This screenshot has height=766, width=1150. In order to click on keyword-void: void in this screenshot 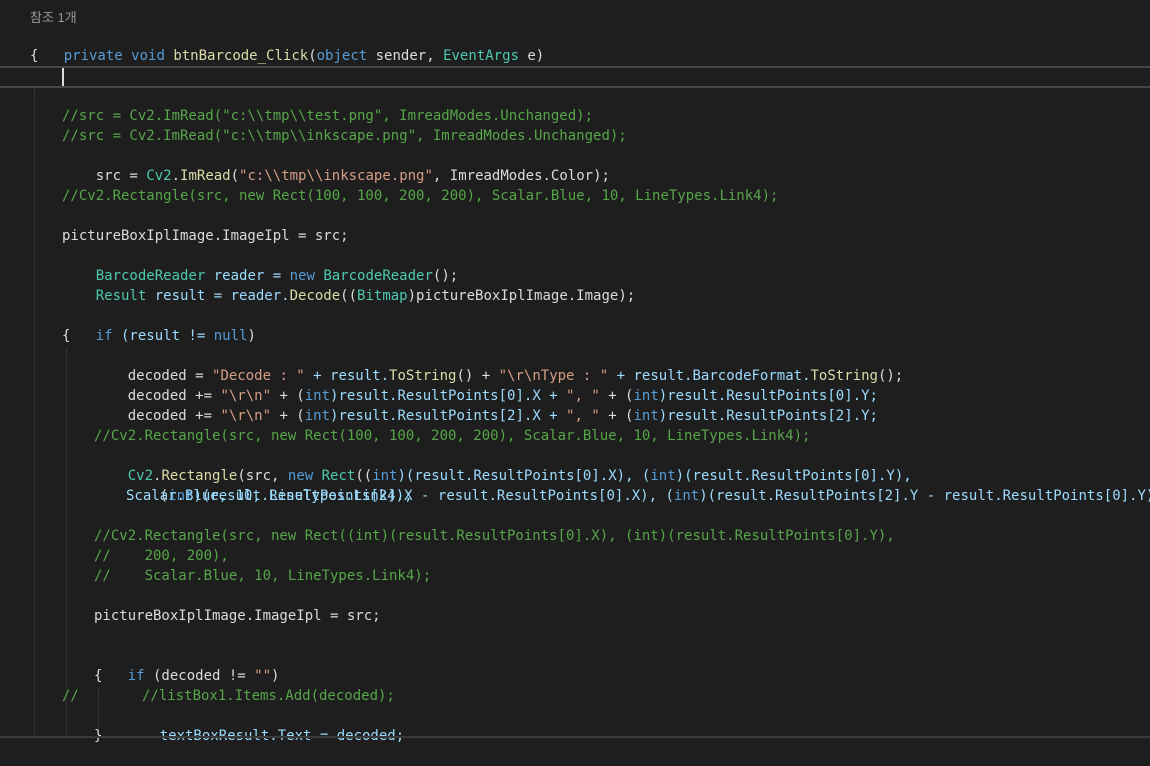, I will do `click(148, 56)`.